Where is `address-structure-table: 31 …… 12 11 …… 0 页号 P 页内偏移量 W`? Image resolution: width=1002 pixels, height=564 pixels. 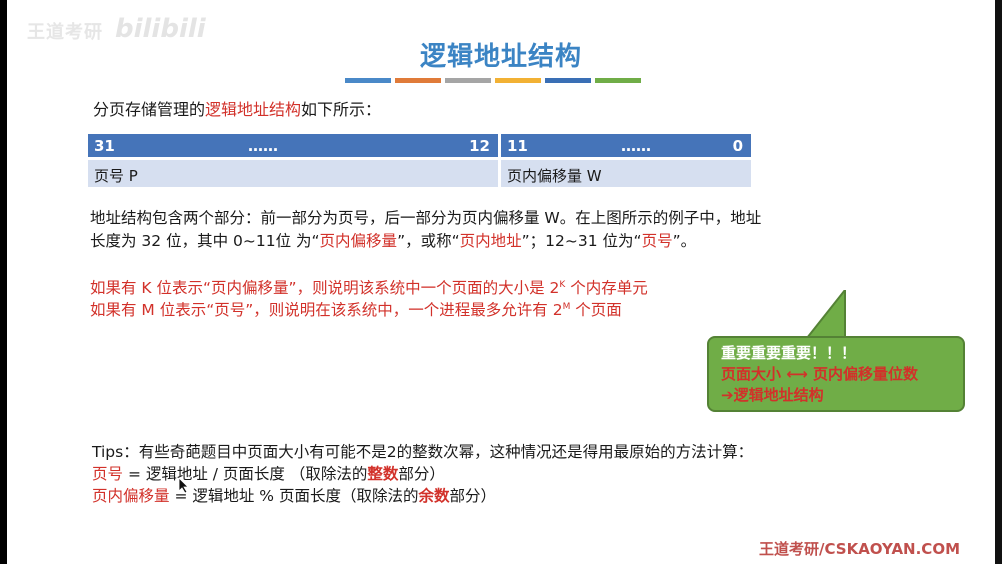
address-structure-table: 31 …… 12 11 …… 0 页号 P 页内偏移量 W is located at coordinates (419, 160).